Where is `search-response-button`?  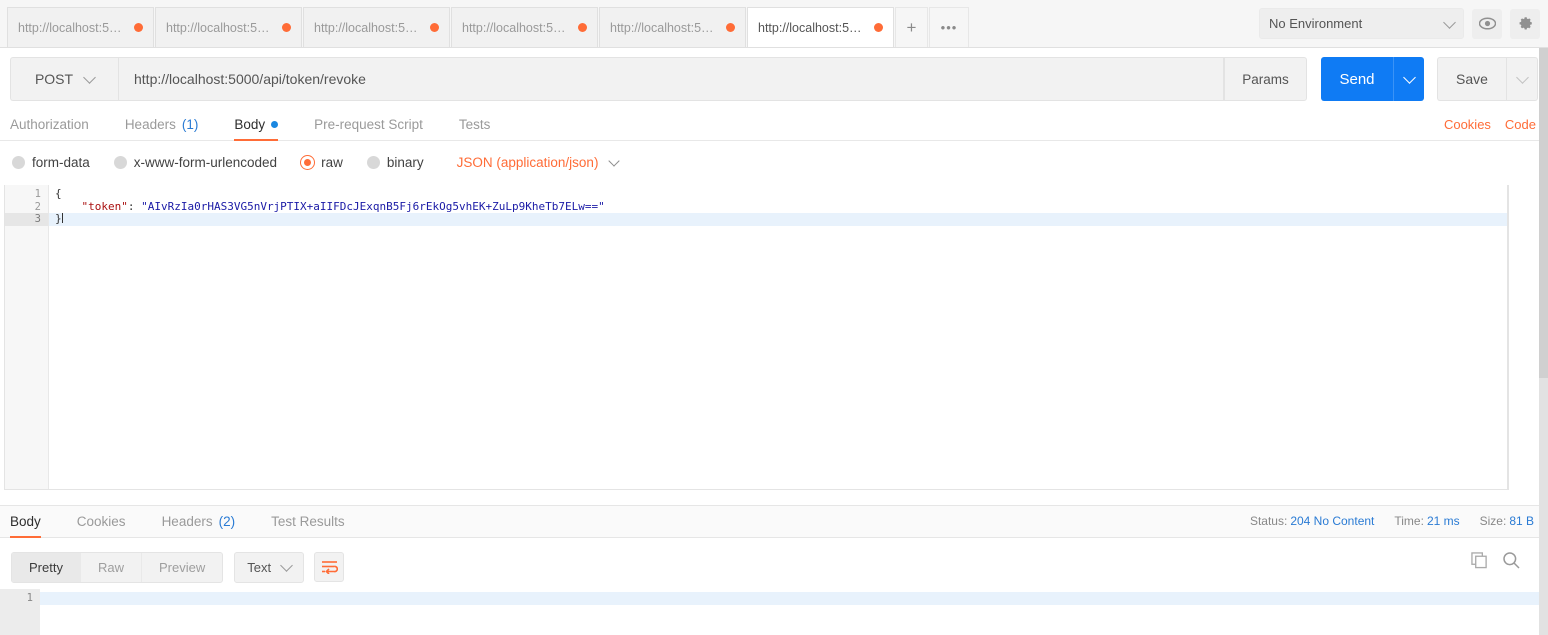 search-response-button is located at coordinates (1511, 562).